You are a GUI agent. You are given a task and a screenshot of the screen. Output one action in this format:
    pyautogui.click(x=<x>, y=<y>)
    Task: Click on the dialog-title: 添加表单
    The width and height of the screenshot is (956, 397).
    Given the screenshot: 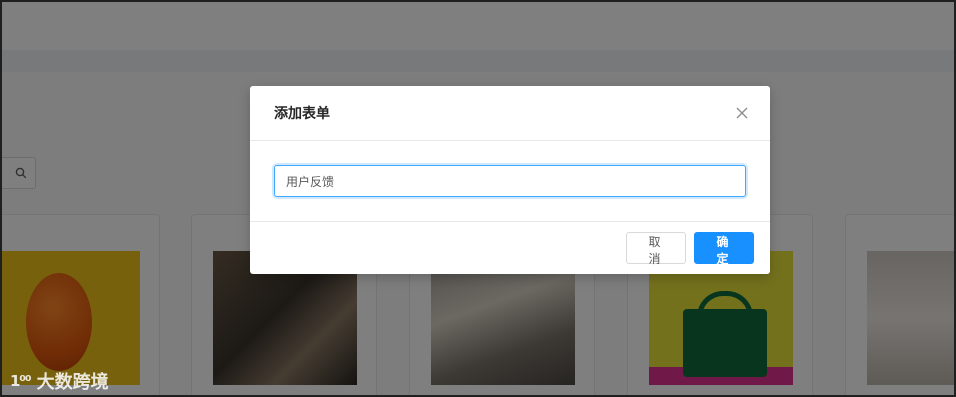 What is the action you would take?
    pyautogui.click(x=302, y=114)
    